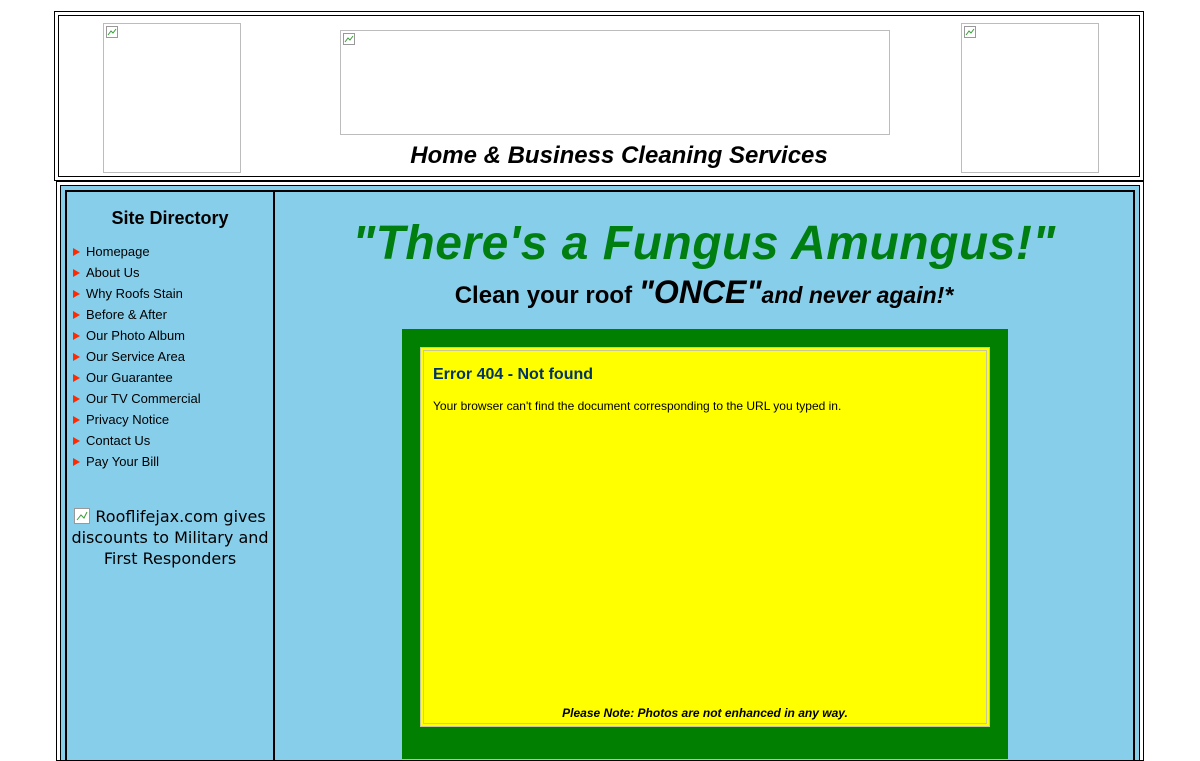 The height and width of the screenshot is (761, 1200). What do you see at coordinates (172, 98) in the screenshot?
I see `left-logo-image` at bounding box center [172, 98].